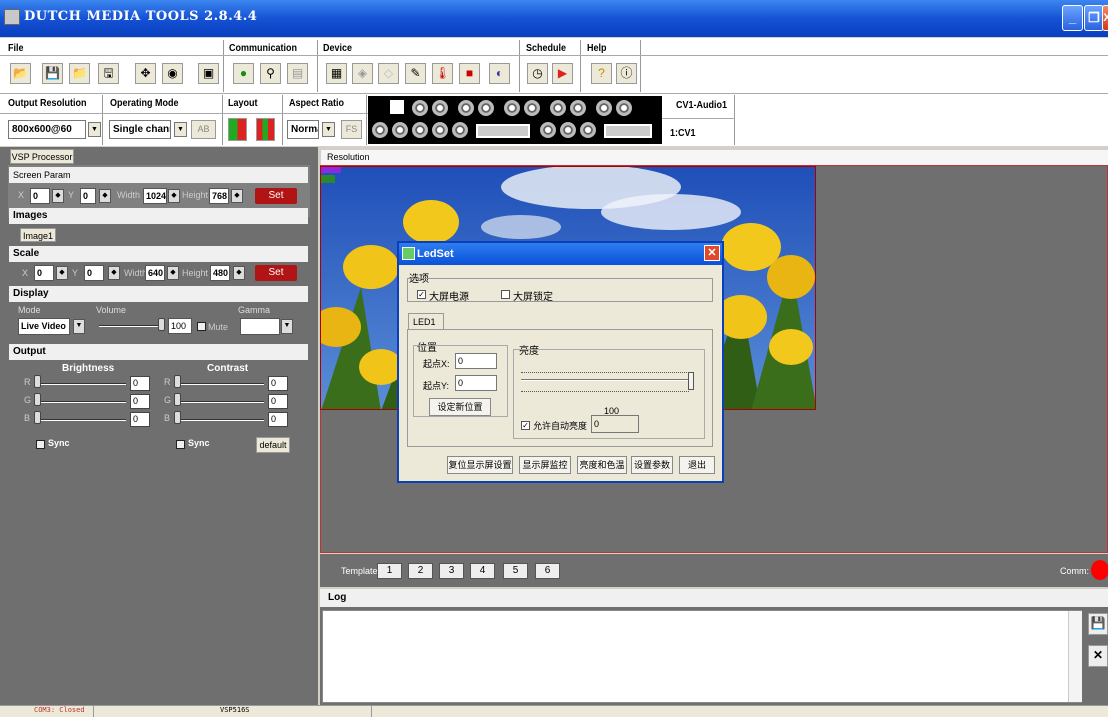  I want to click on help-icon: ?, so click(601, 73).